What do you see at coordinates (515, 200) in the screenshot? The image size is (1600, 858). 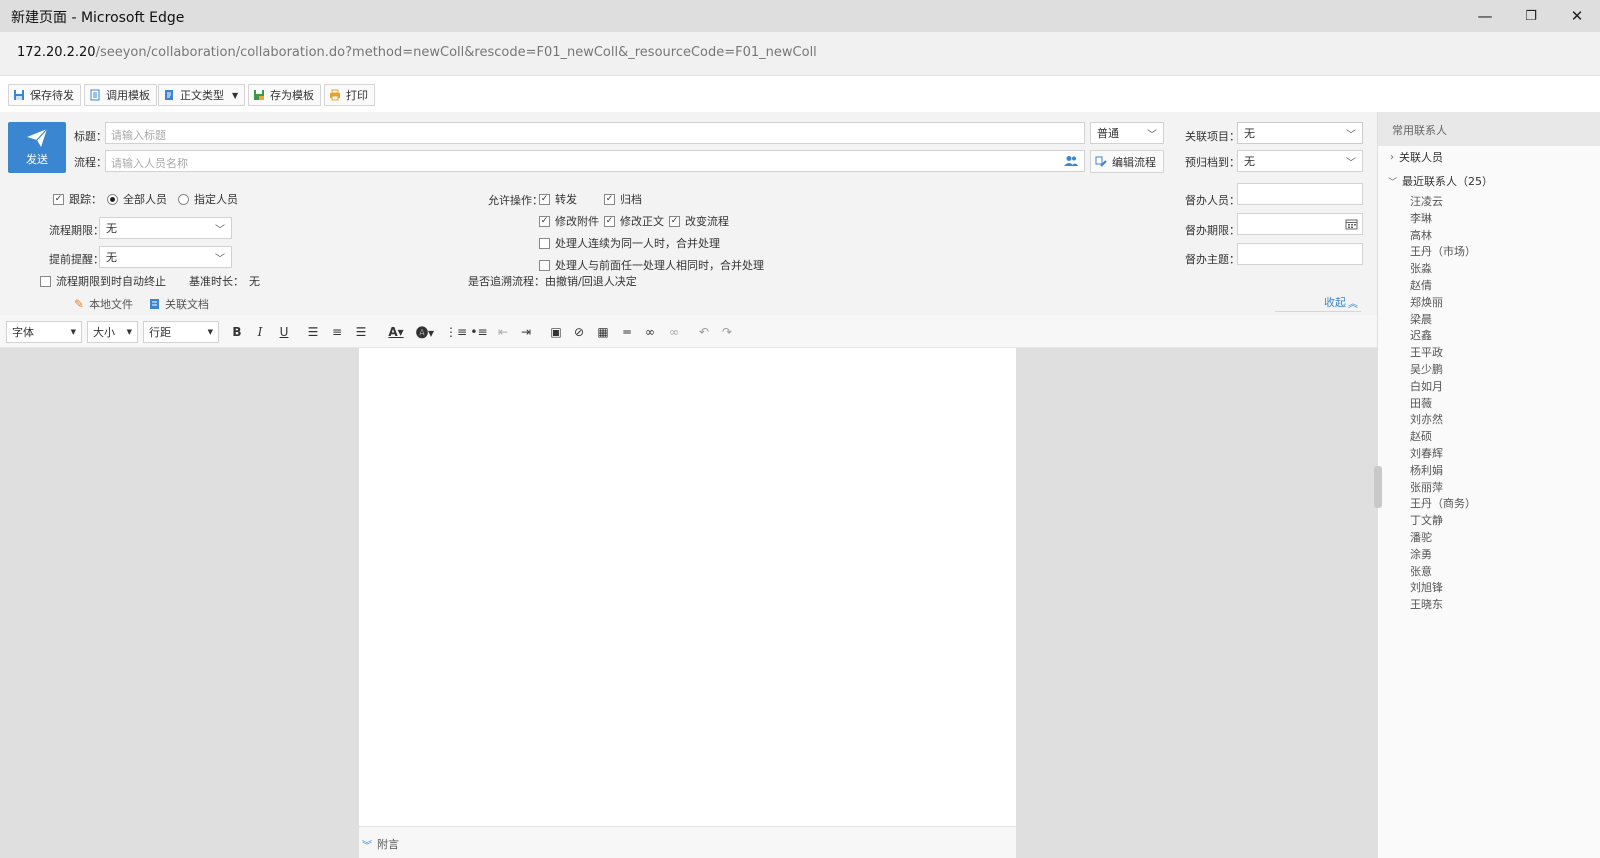 I see `allow-ops-label: 允许操作：` at bounding box center [515, 200].